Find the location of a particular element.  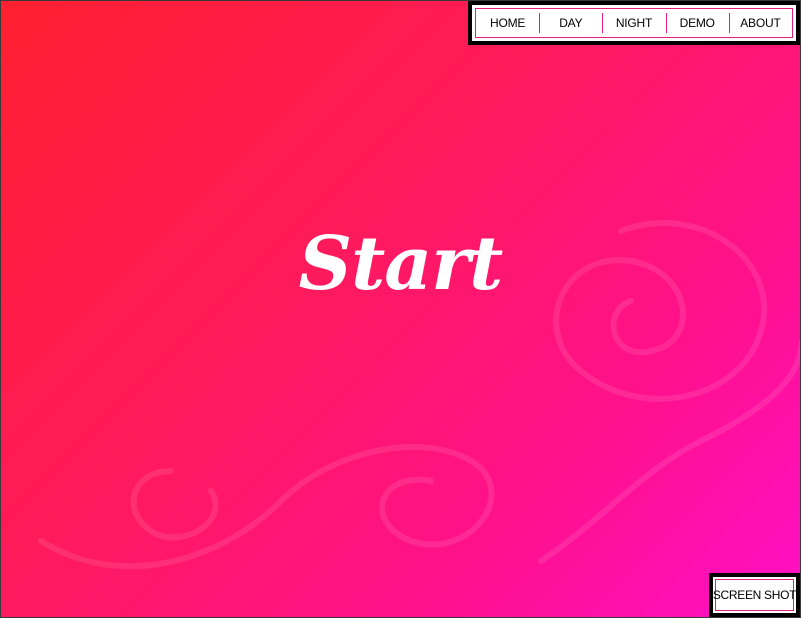

nav-day-button: DAY is located at coordinates (570, 23).